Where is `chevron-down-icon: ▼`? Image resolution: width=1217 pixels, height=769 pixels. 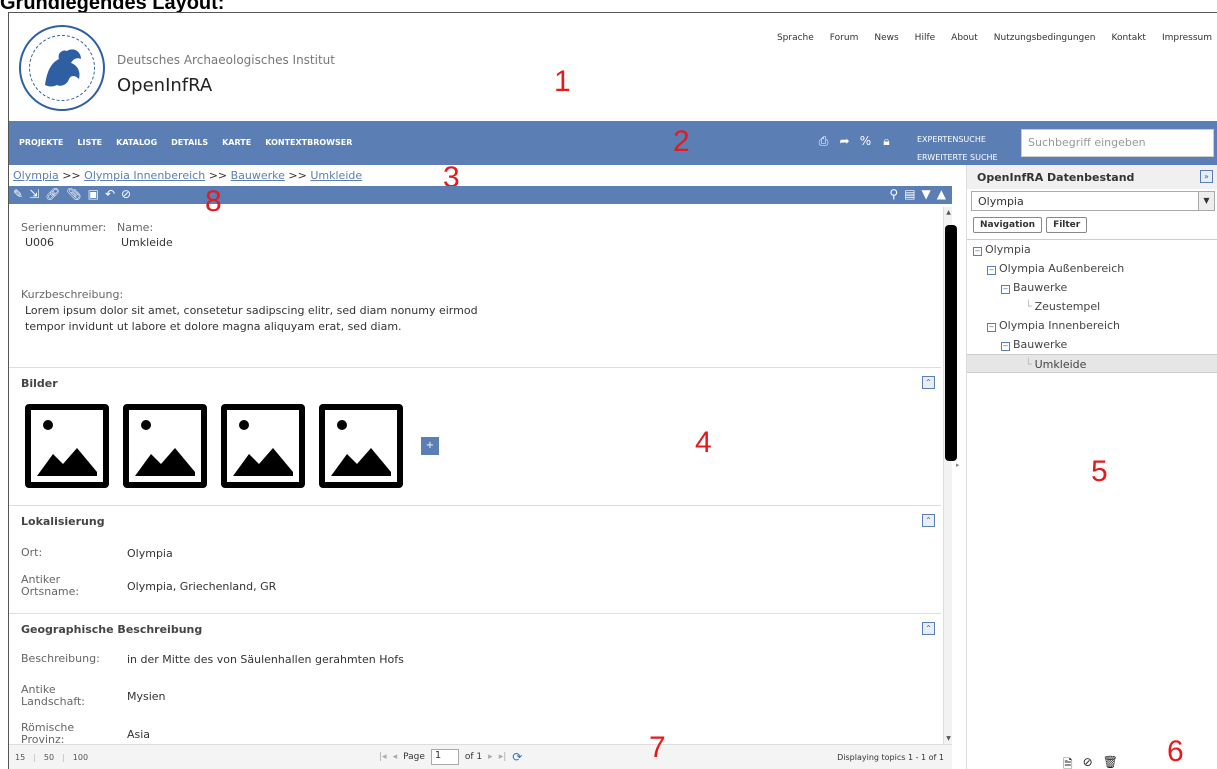 chevron-down-icon: ▼ is located at coordinates (1206, 201).